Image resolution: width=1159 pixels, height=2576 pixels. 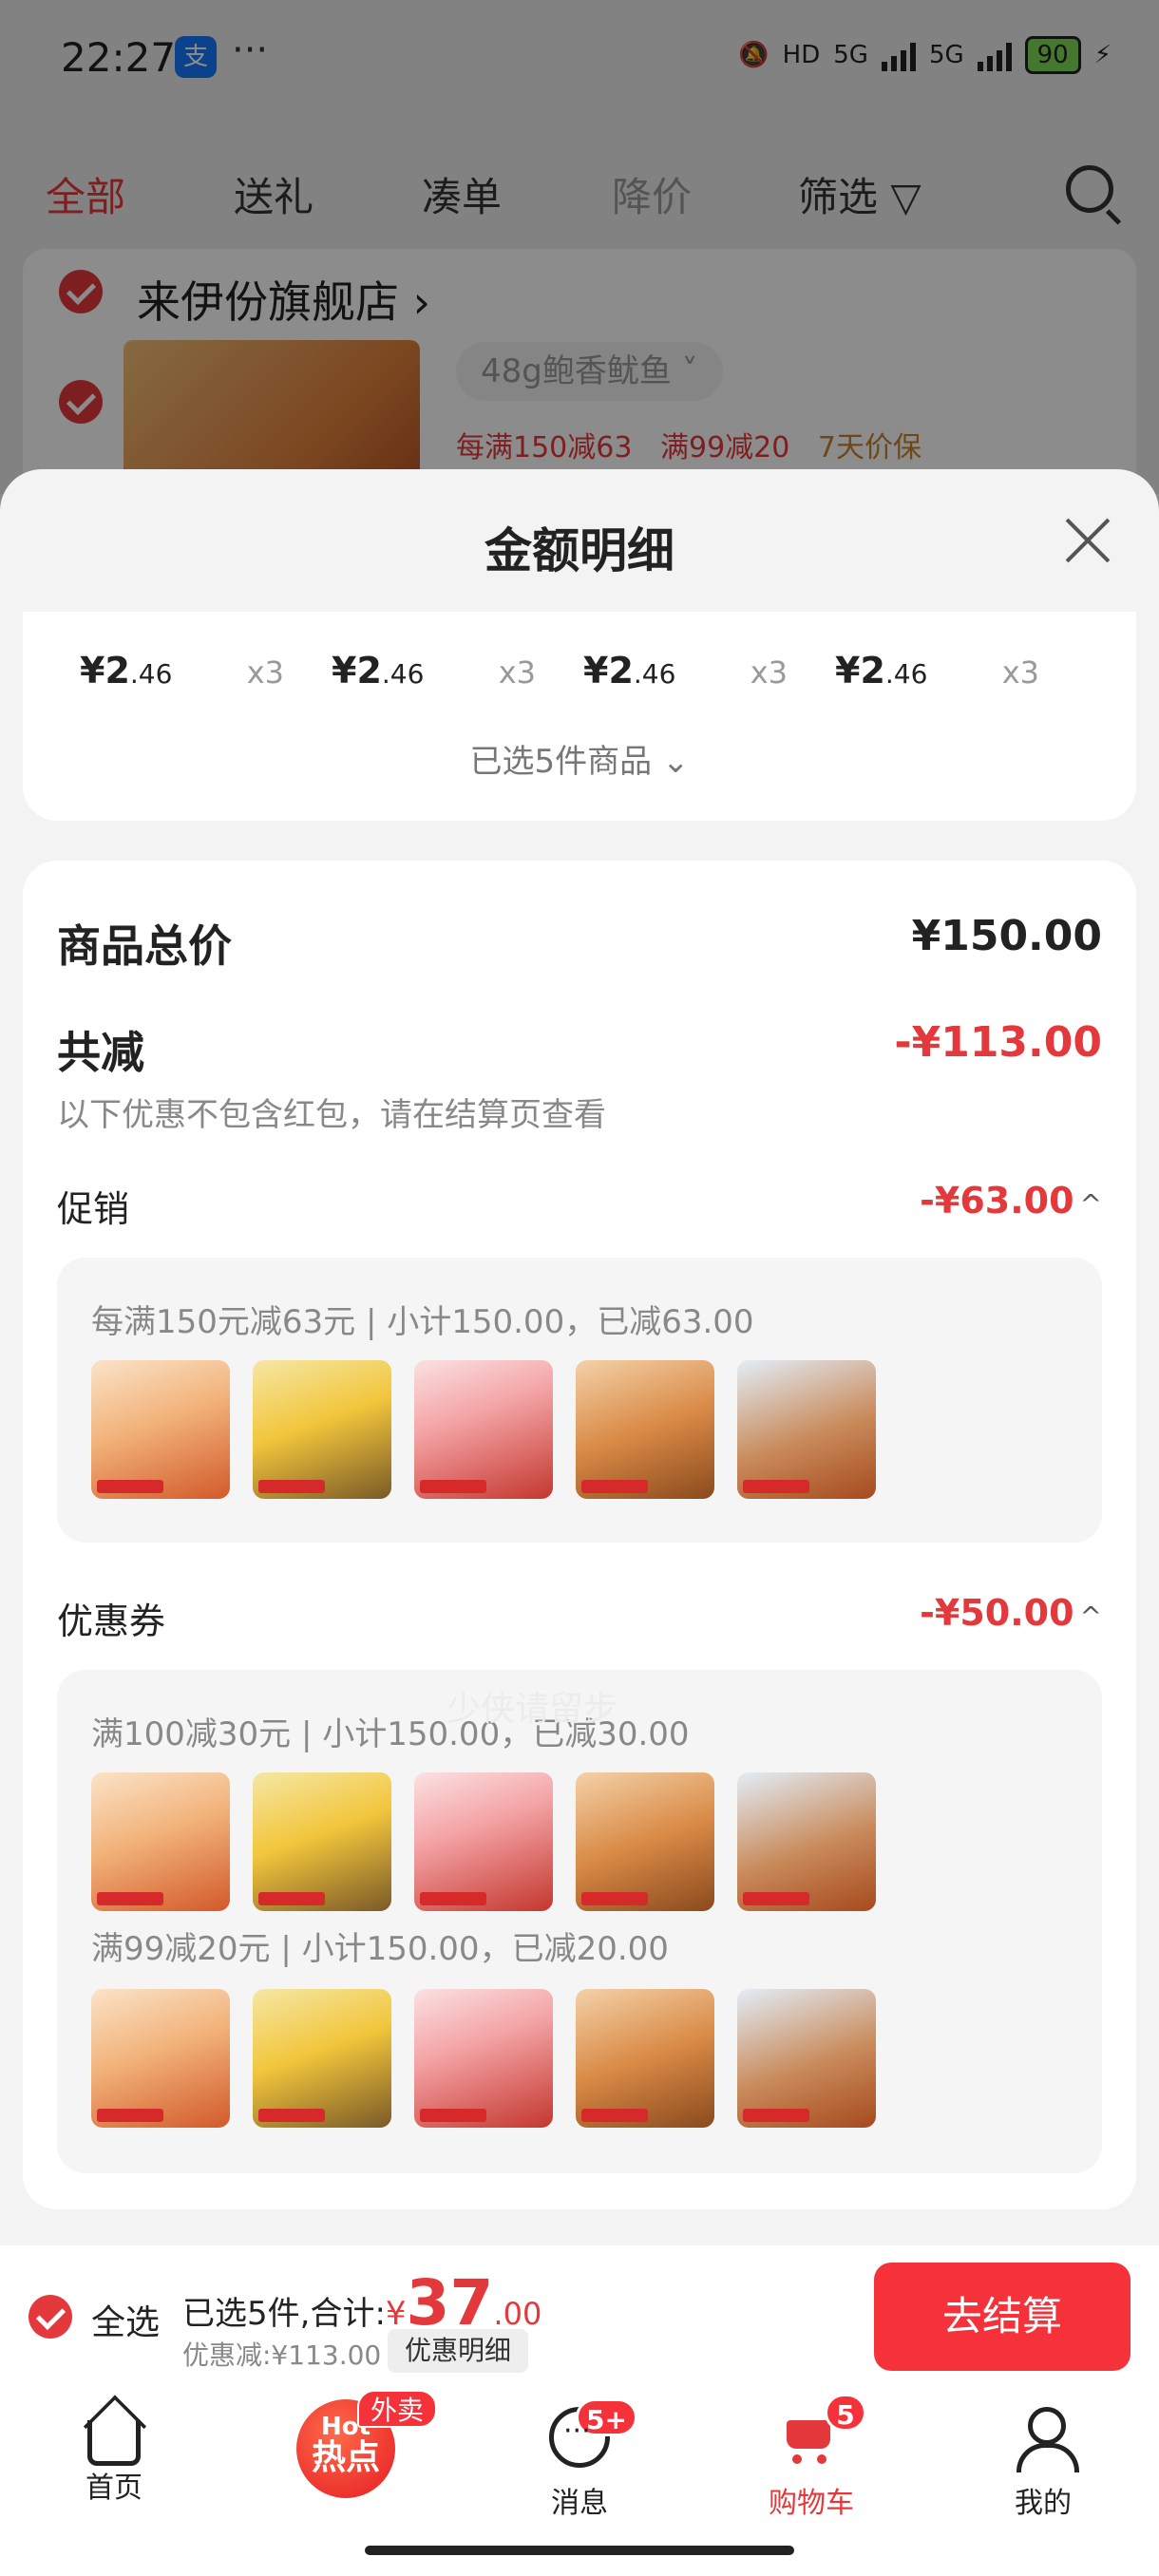 What do you see at coordinates (579, 2316) in the screenshot?
I see `checkout-bar: 全选 已选5件,合计:¥37.00 优惠减:¥113.00 优惠明细 去结算` at bounding box center [579, 2316].